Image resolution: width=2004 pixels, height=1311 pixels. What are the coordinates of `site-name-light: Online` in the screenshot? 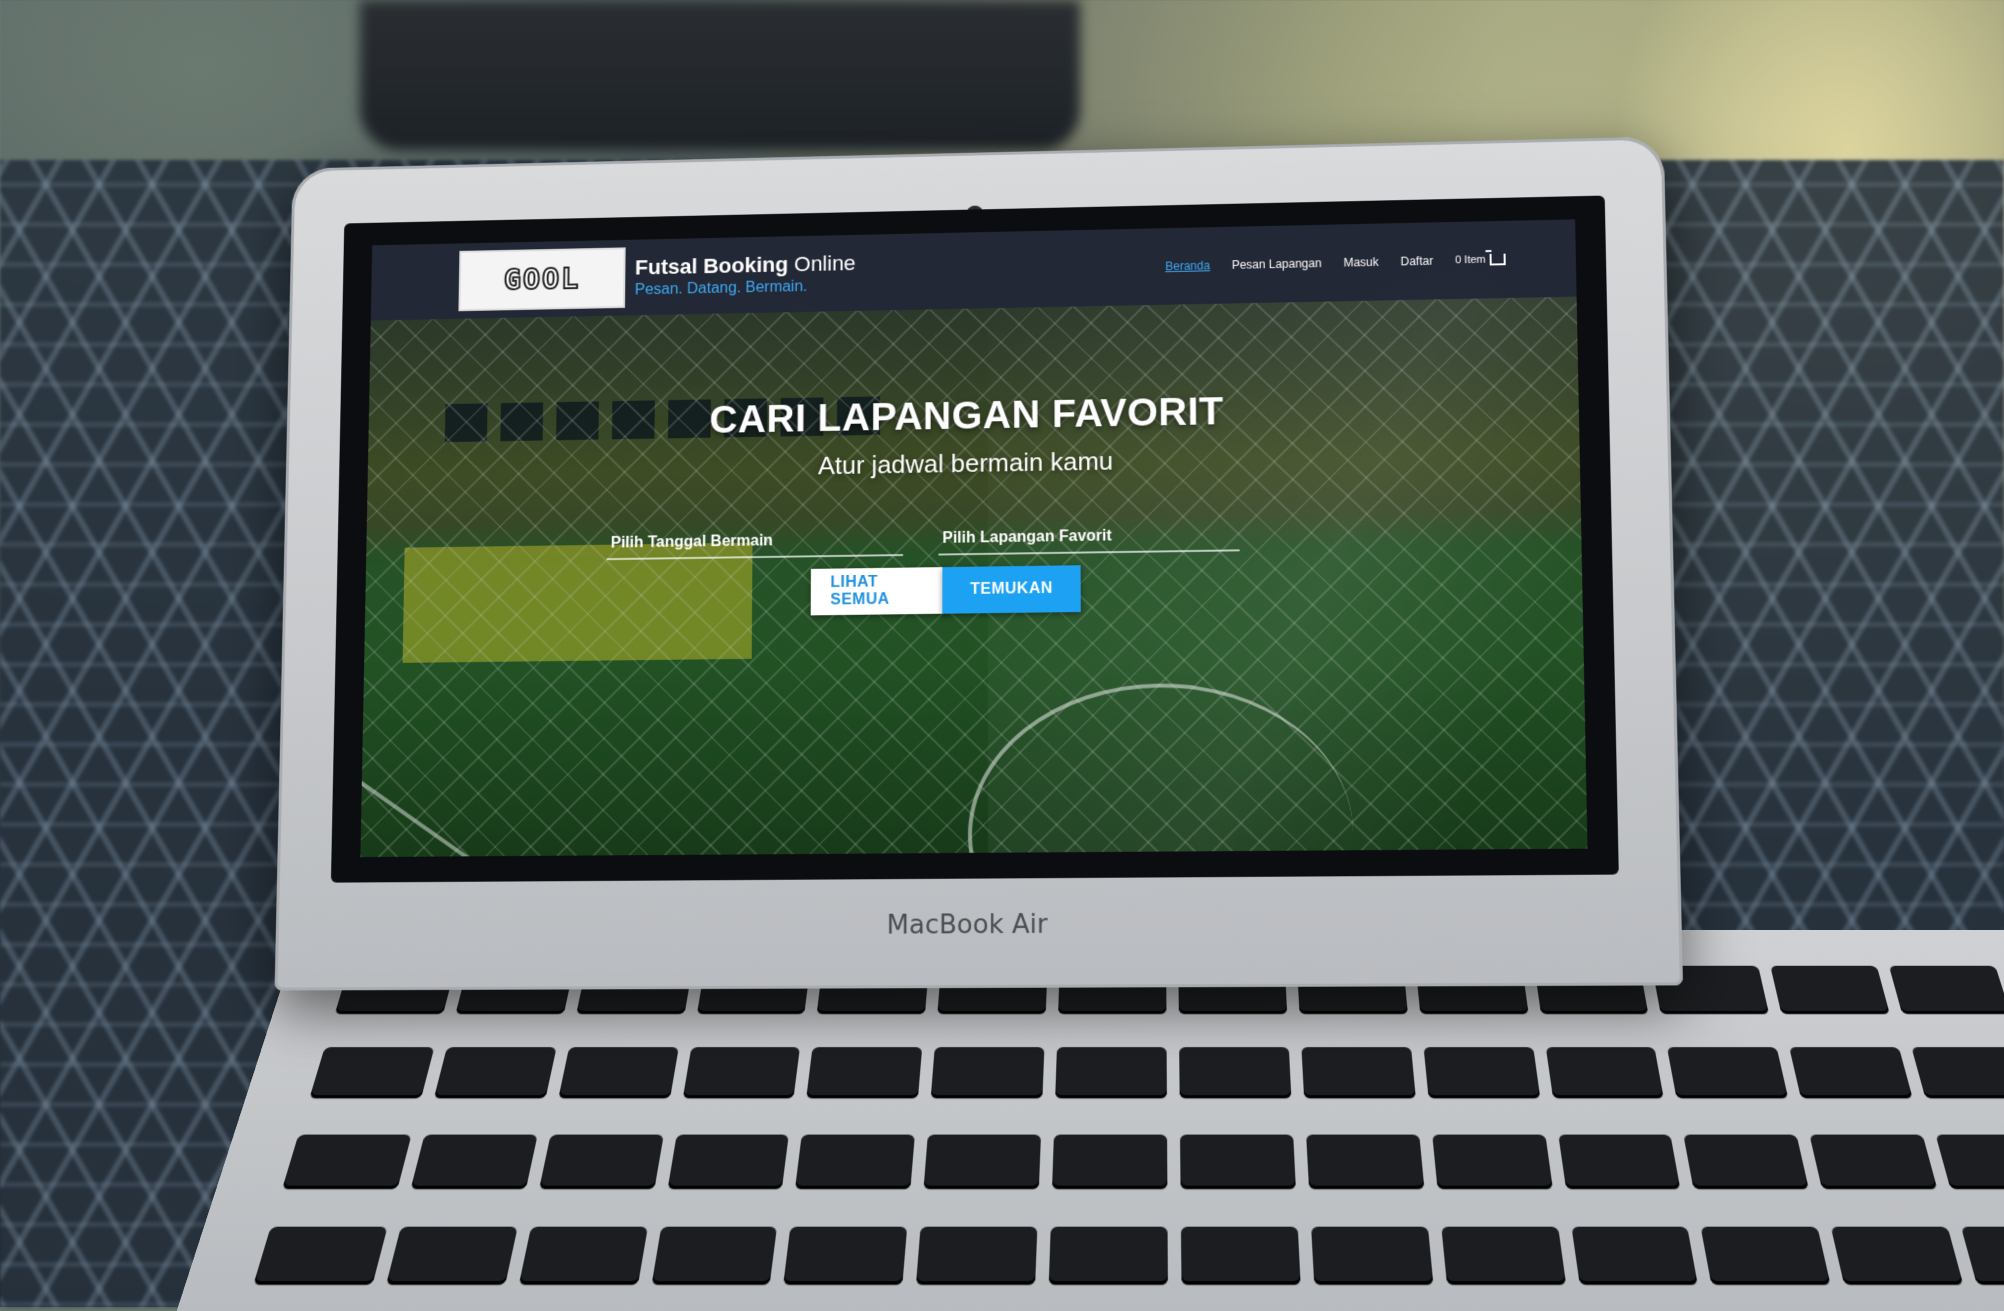 It's located at (825, 264).